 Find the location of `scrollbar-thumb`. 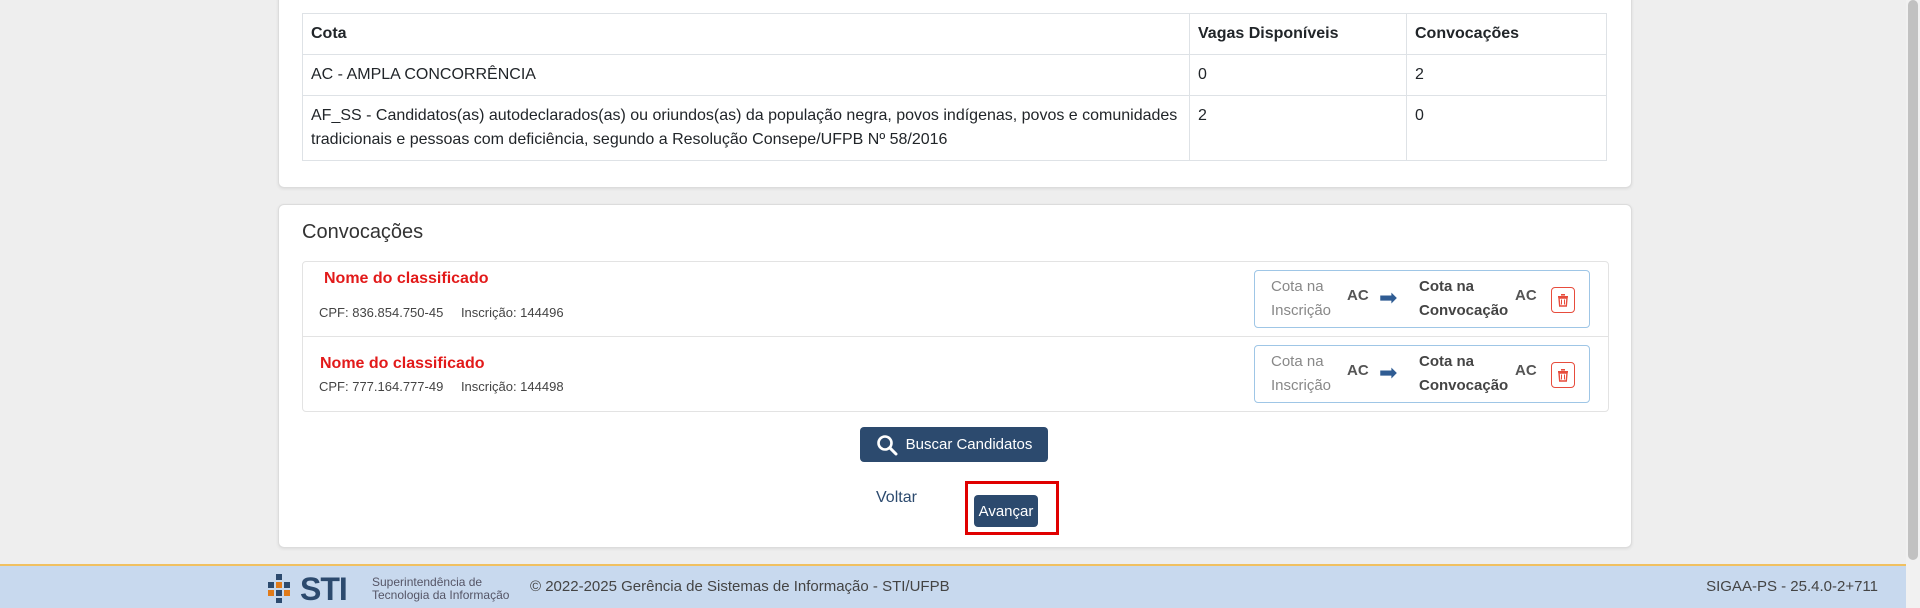

scrollbar-thumb is located at coordinates (1913, 280).